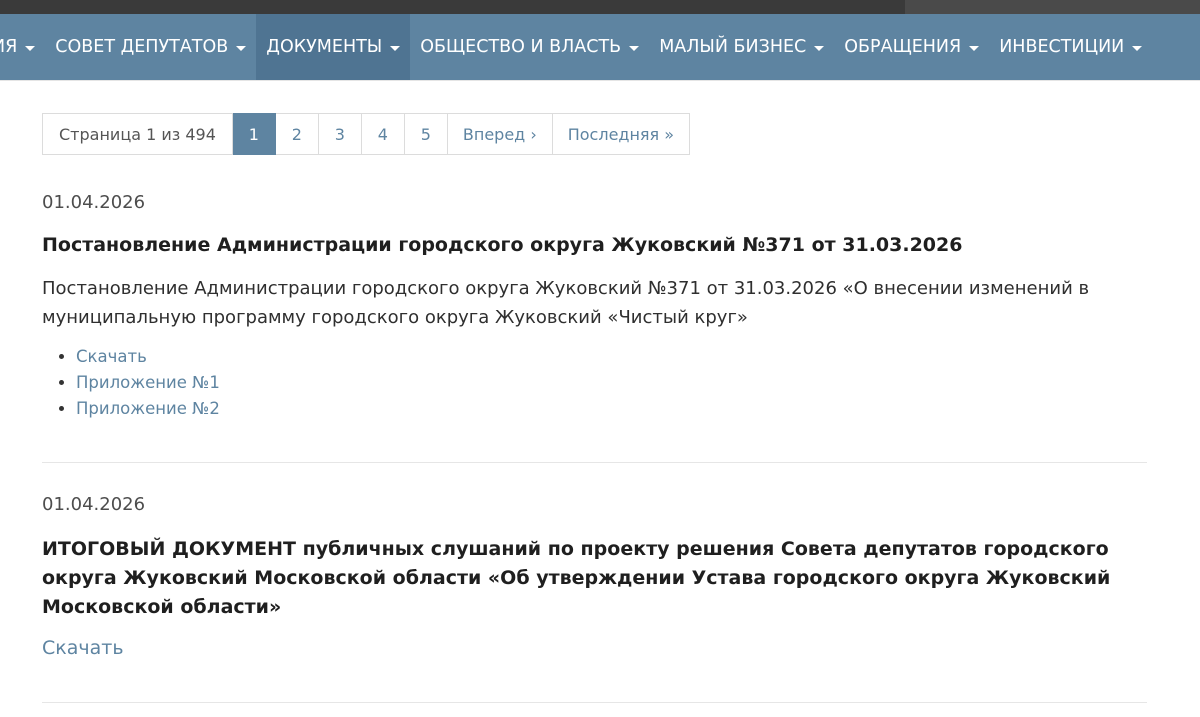 The height and width of the screenshot is (717, 1200). What do you see at coordinates (9, 47) in the screenshot?
I see `nav-item-label: ИЯ` at bounding box center [9, 47].